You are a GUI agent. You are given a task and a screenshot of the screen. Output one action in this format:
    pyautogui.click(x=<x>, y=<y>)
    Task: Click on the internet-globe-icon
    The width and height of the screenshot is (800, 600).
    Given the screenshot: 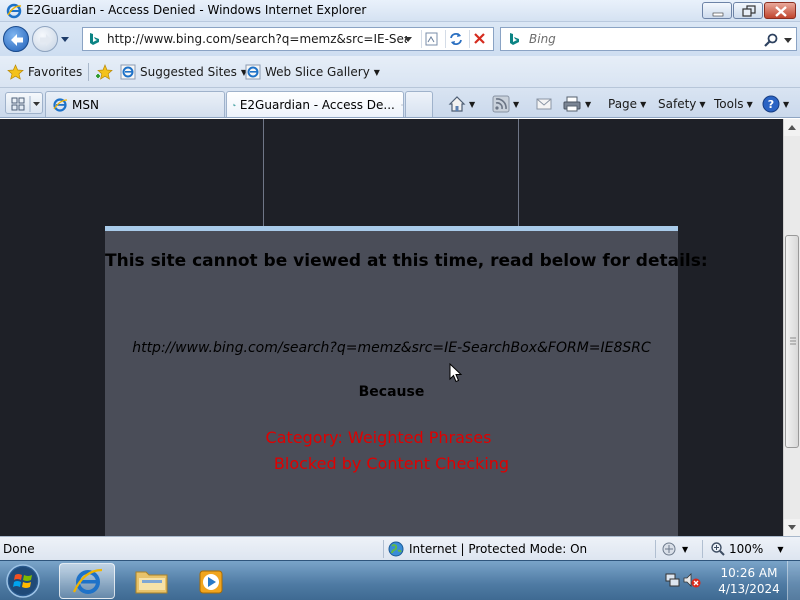 What is the action you would take?
    pyautogui.click(x=396, y=549)
    